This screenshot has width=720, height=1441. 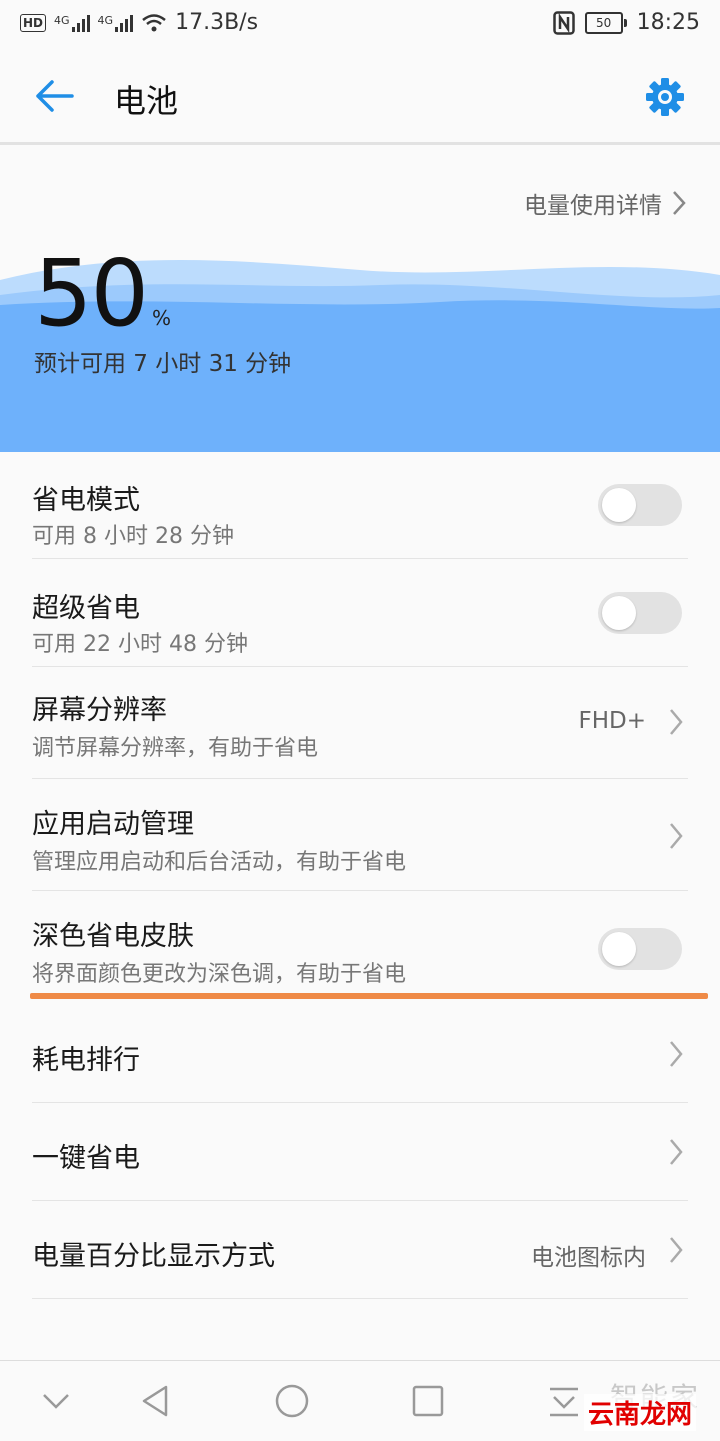 What do you see at coordinates (360, 1054) in the screenshot?
I see `list-item-power-ranking: 耗电排行` at bounding box center [360, 1054].